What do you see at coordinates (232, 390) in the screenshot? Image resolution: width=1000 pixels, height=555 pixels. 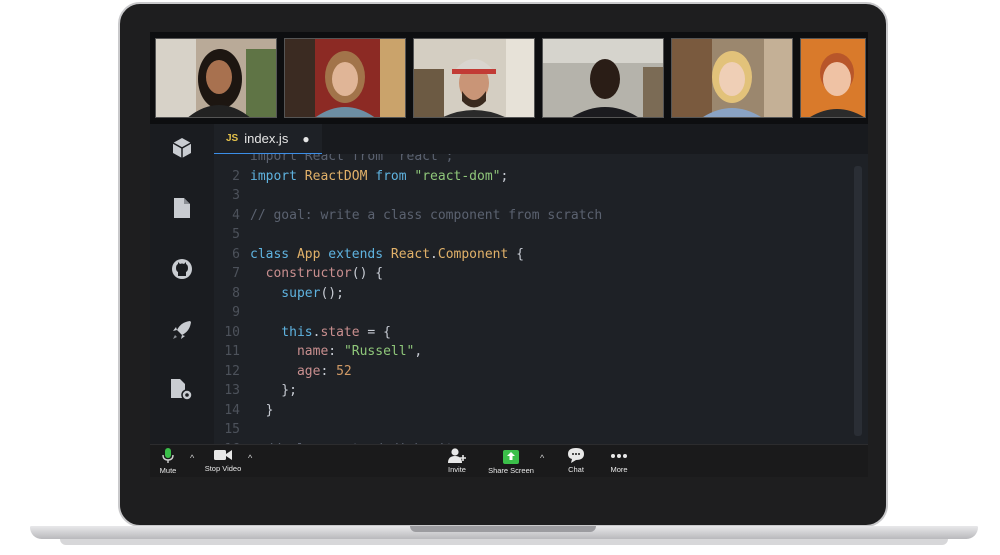 I see `line-number: 13` at bounding box center [232, 390].